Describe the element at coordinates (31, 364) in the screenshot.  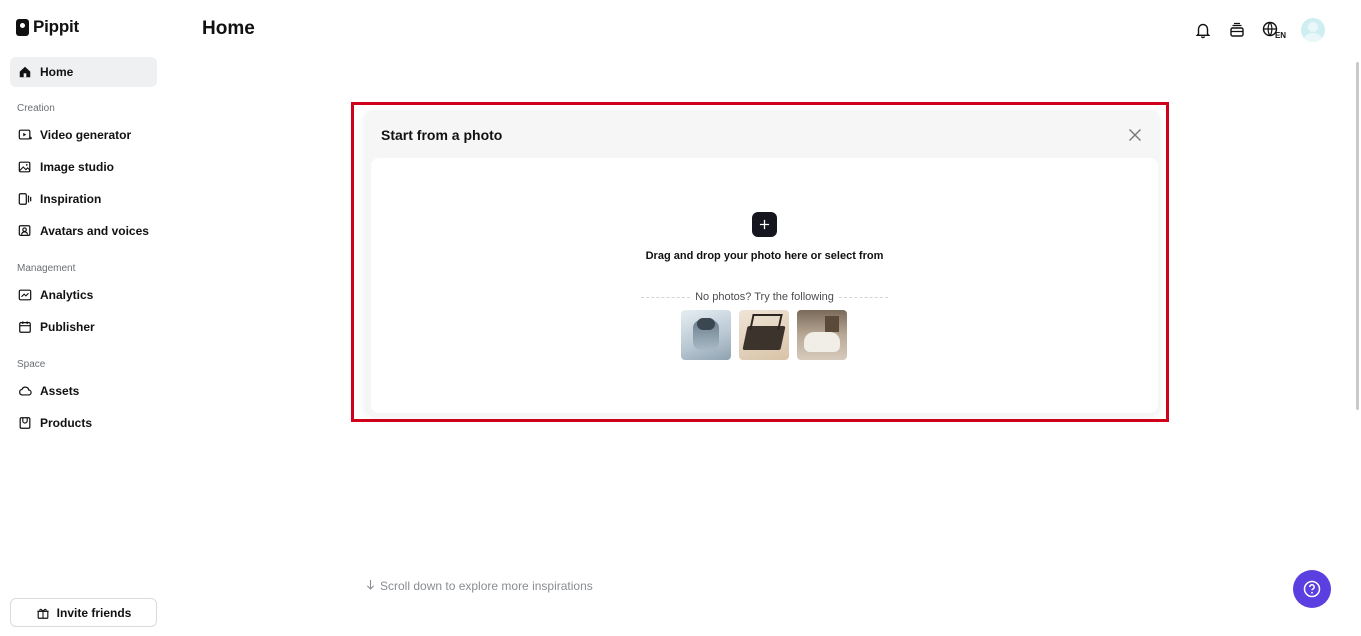
I see `section-label-space: Space` at that location.